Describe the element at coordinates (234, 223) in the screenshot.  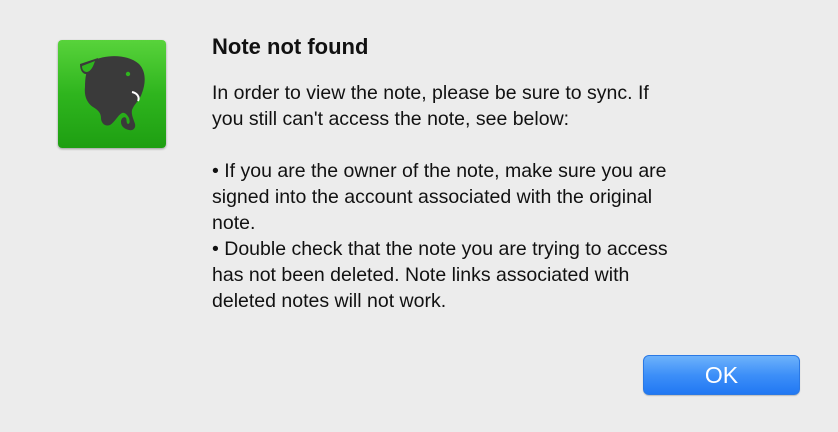
I see `message-line: note.` at that location.